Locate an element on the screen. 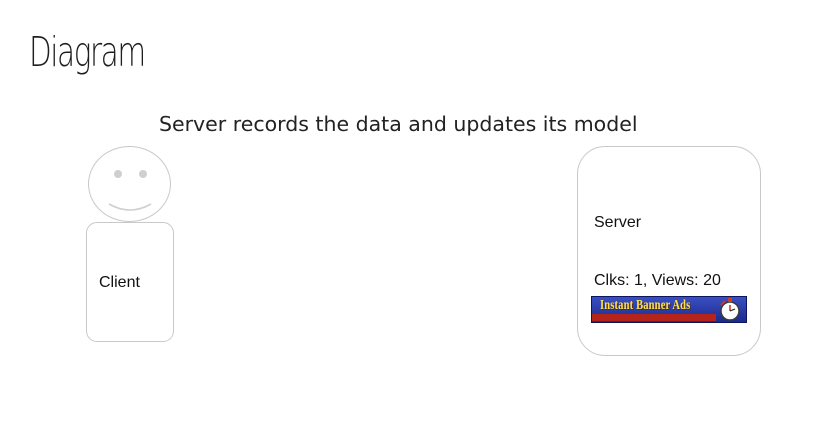  client-body: Client is located at coordinates (130, 282).